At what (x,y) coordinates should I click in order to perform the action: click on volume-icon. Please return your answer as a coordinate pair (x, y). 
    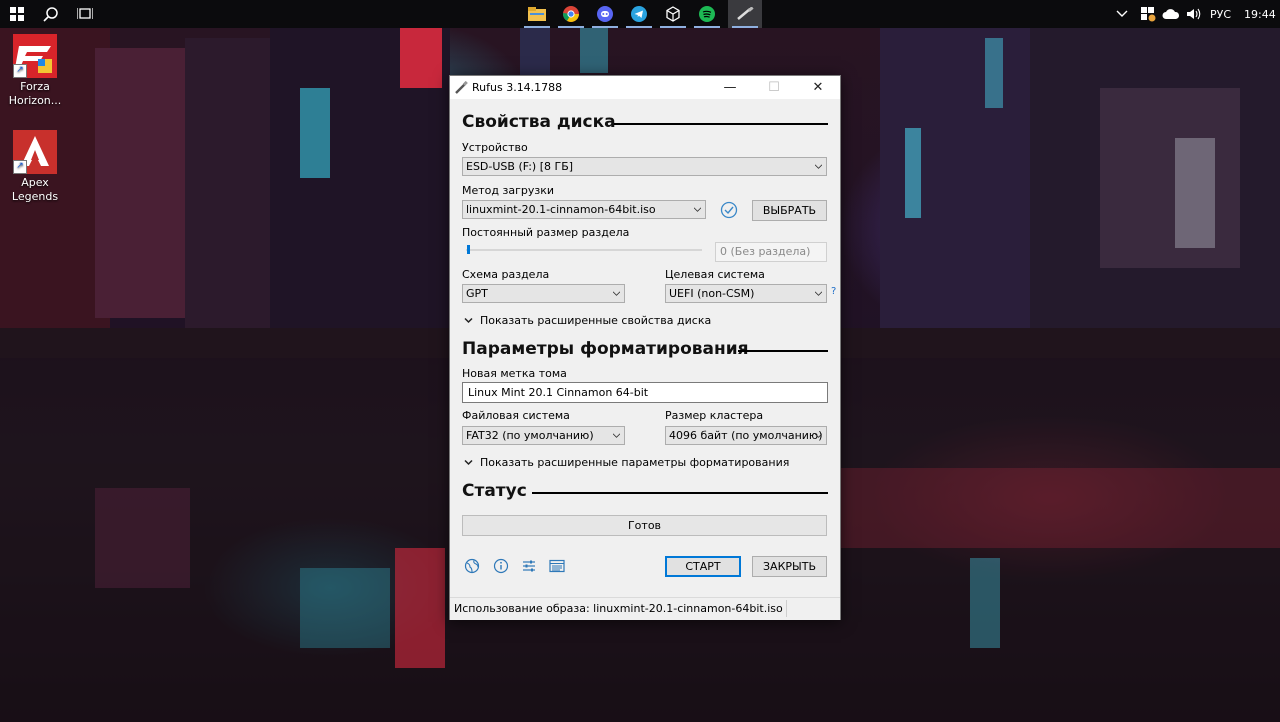
    Looking at the image, I should click on (1195, 14).